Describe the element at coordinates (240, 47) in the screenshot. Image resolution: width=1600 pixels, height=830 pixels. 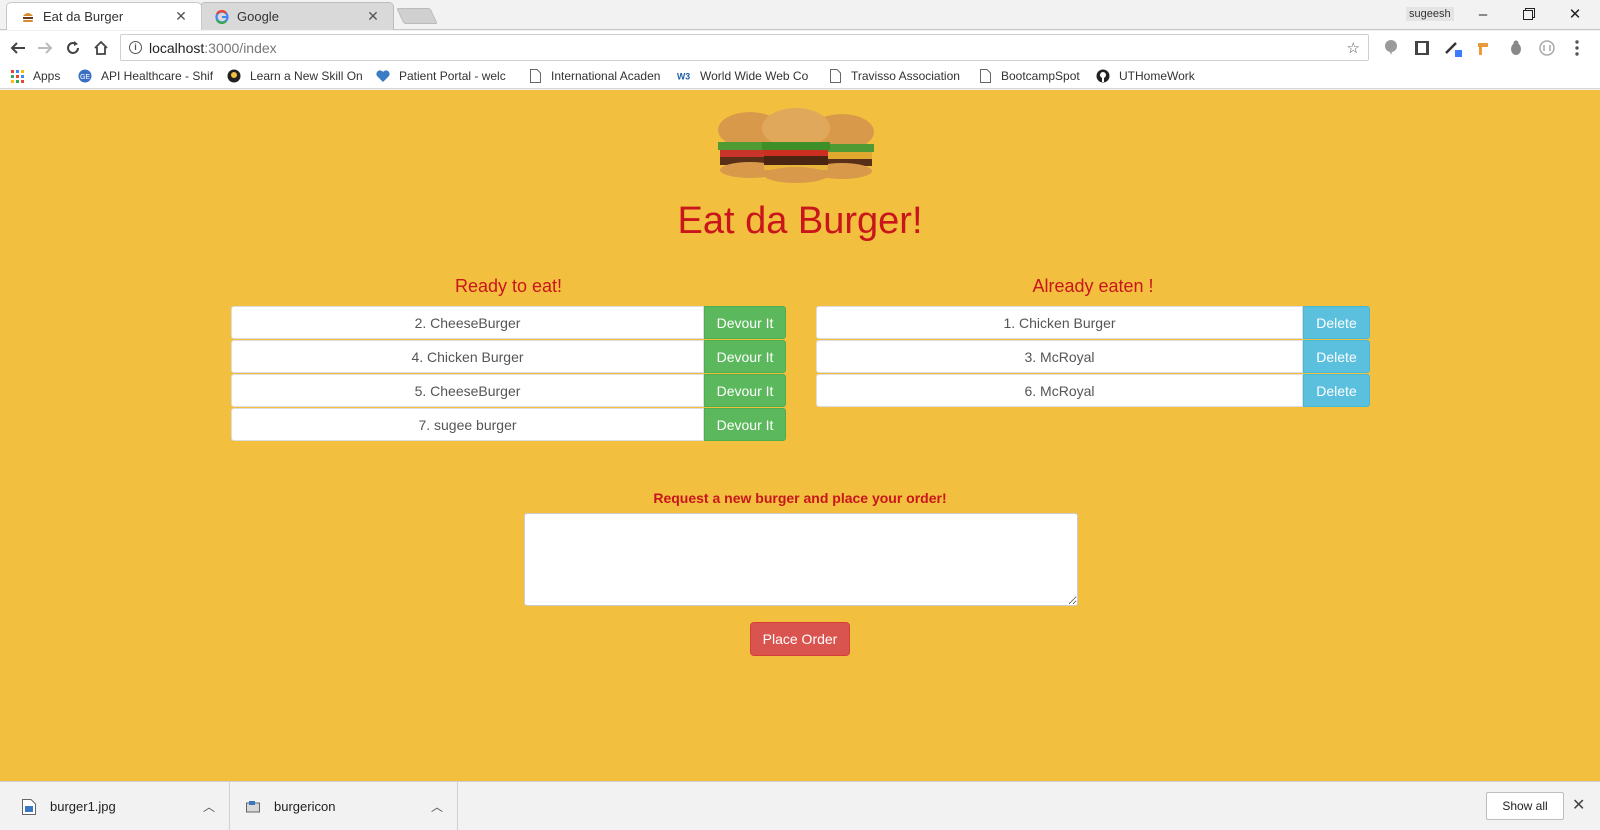
I see `url-path: :3000/index` at that location.